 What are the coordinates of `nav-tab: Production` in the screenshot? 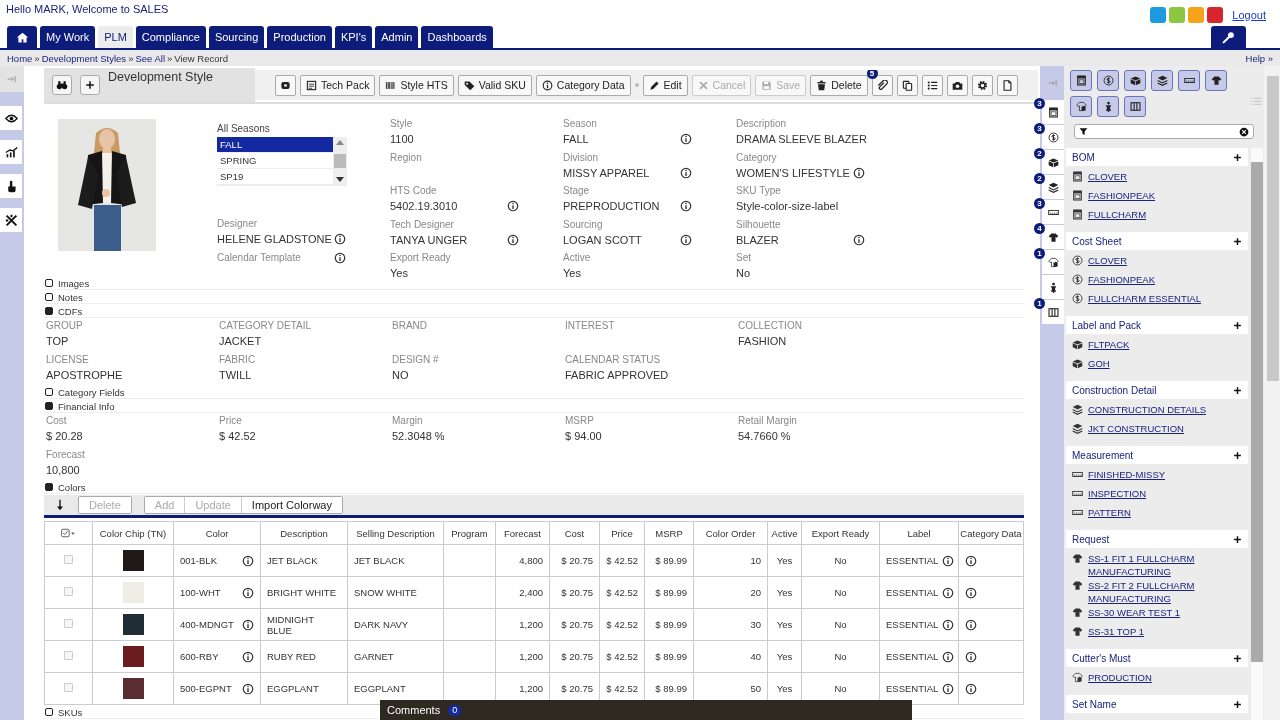 It's located at (299, 37).